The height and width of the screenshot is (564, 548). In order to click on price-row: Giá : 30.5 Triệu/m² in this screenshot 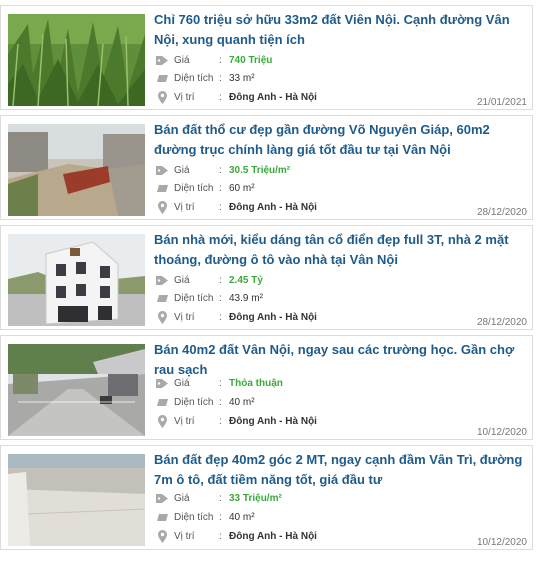, I will do `click(222, 170)`.